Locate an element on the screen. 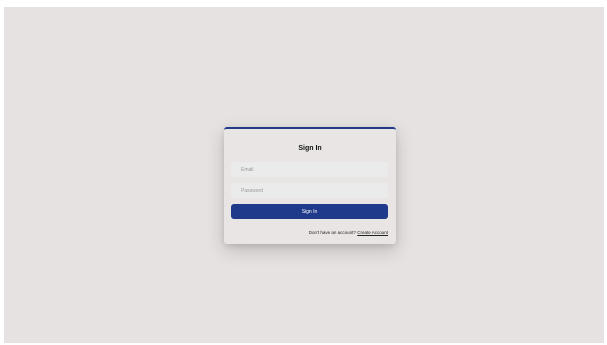  email-input is located at coordinates (309, 169).